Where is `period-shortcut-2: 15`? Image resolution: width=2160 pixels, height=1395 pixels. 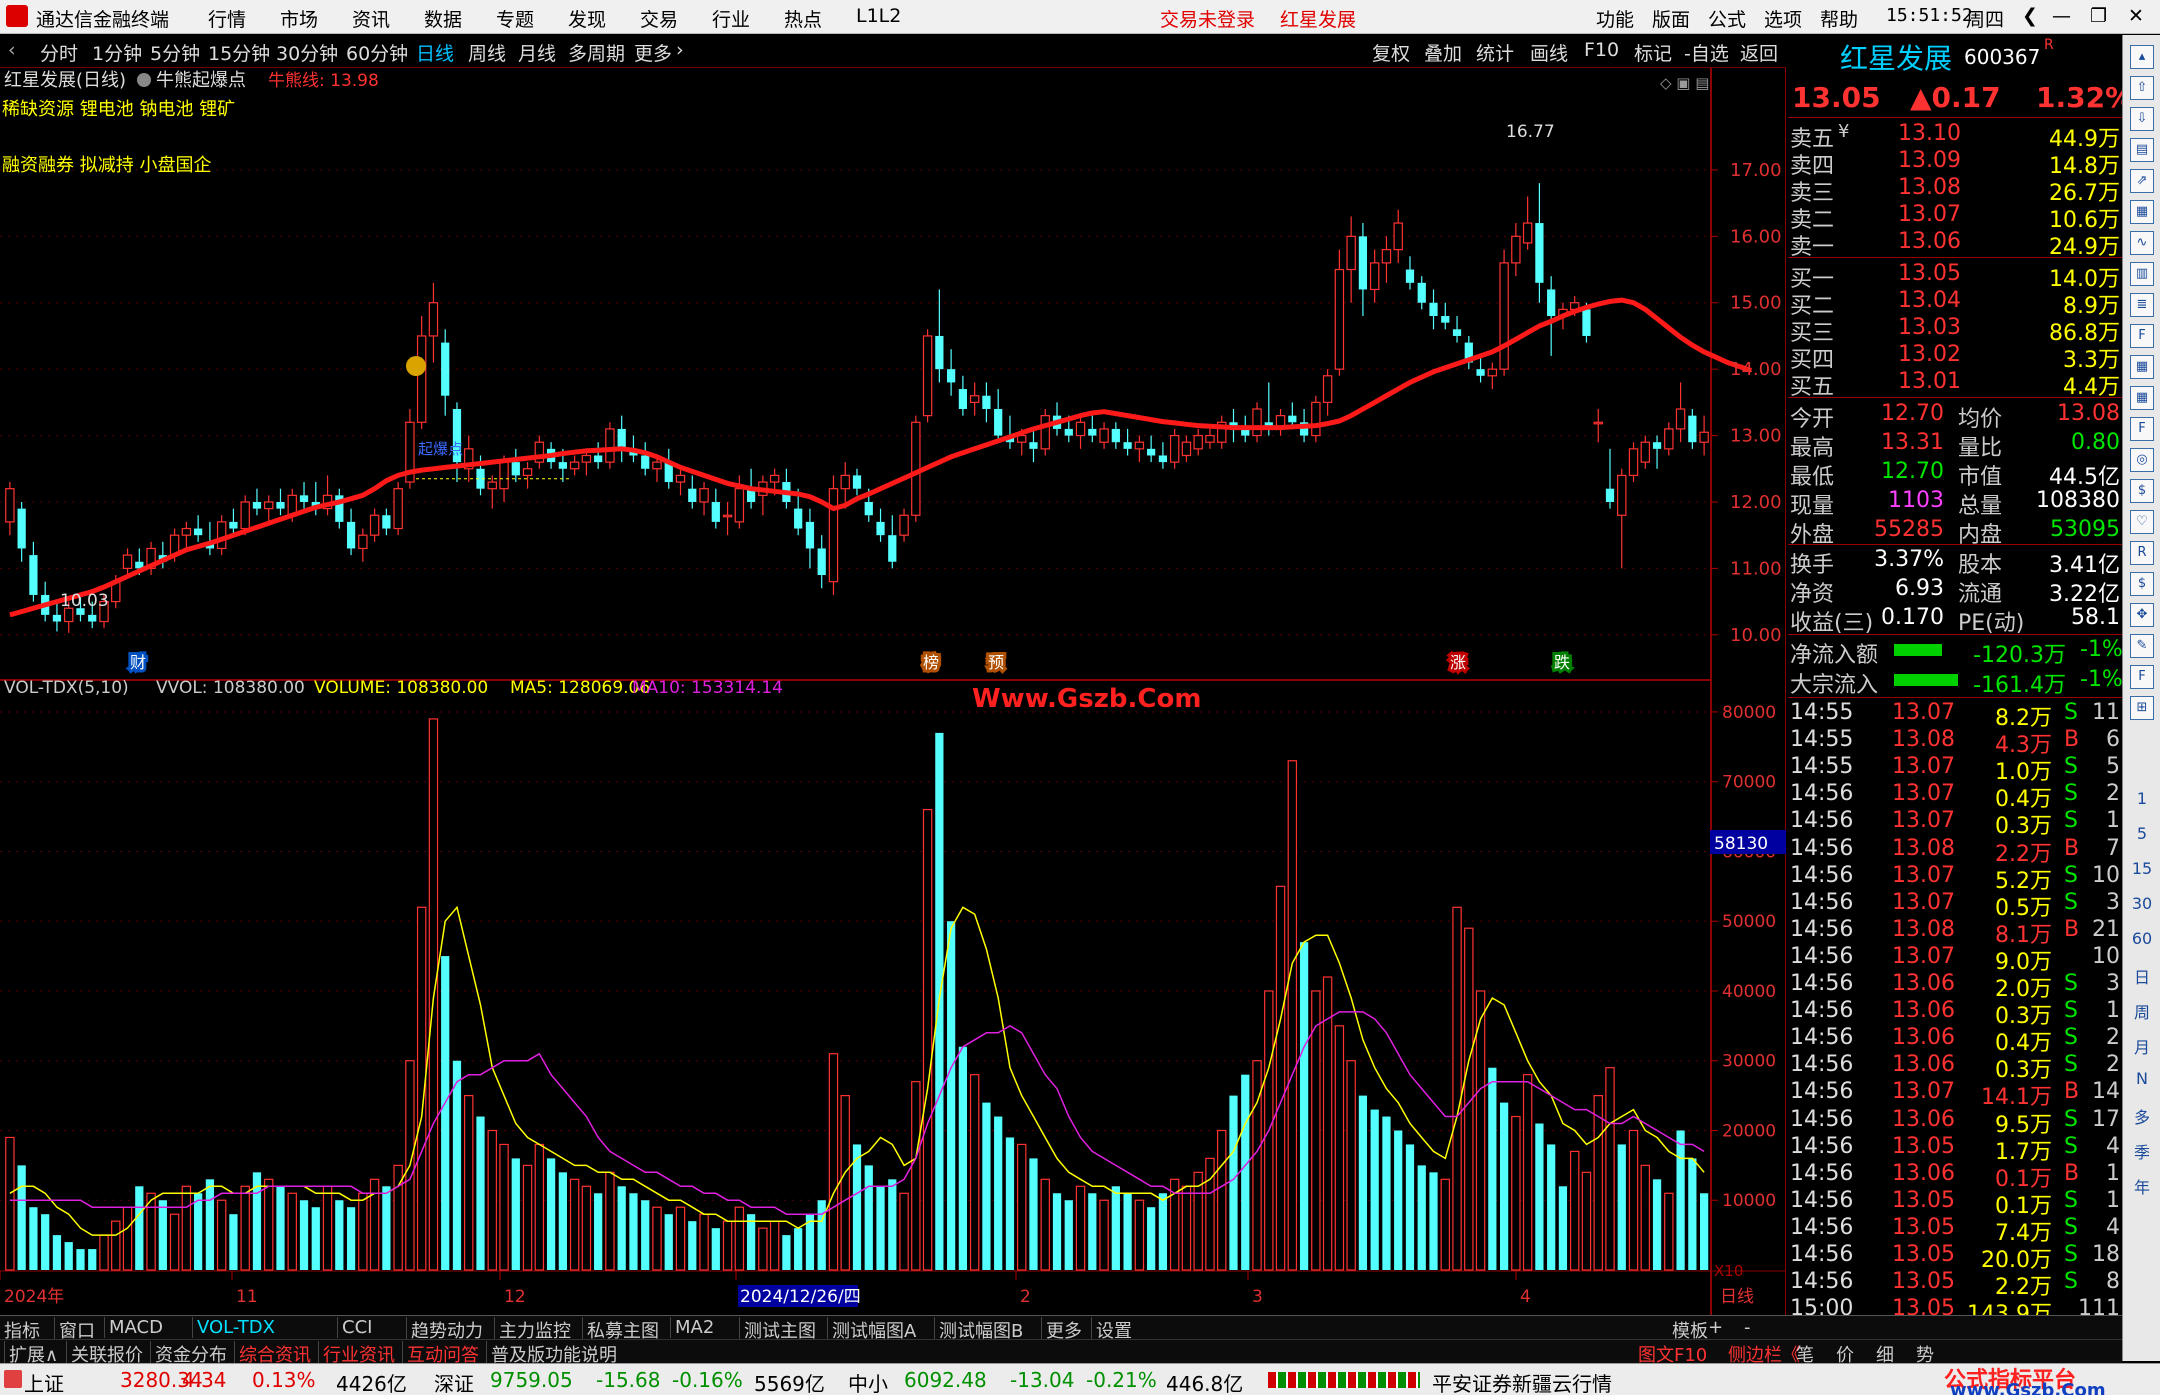 period-shortcut-2: 15 is located at coordinates (2141, 868).